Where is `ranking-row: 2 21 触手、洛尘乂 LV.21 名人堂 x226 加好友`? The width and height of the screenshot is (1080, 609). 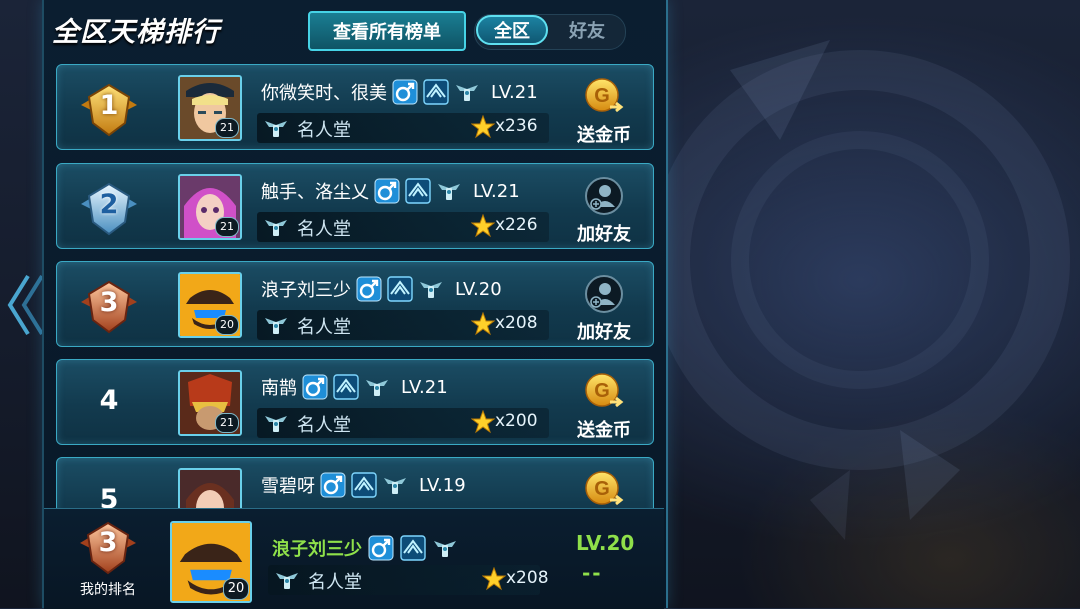 ranking-row: 2 21 触手、洛尘乂 LV.21 名人堂 x226 加好友 is located at coordinates (355, 206).